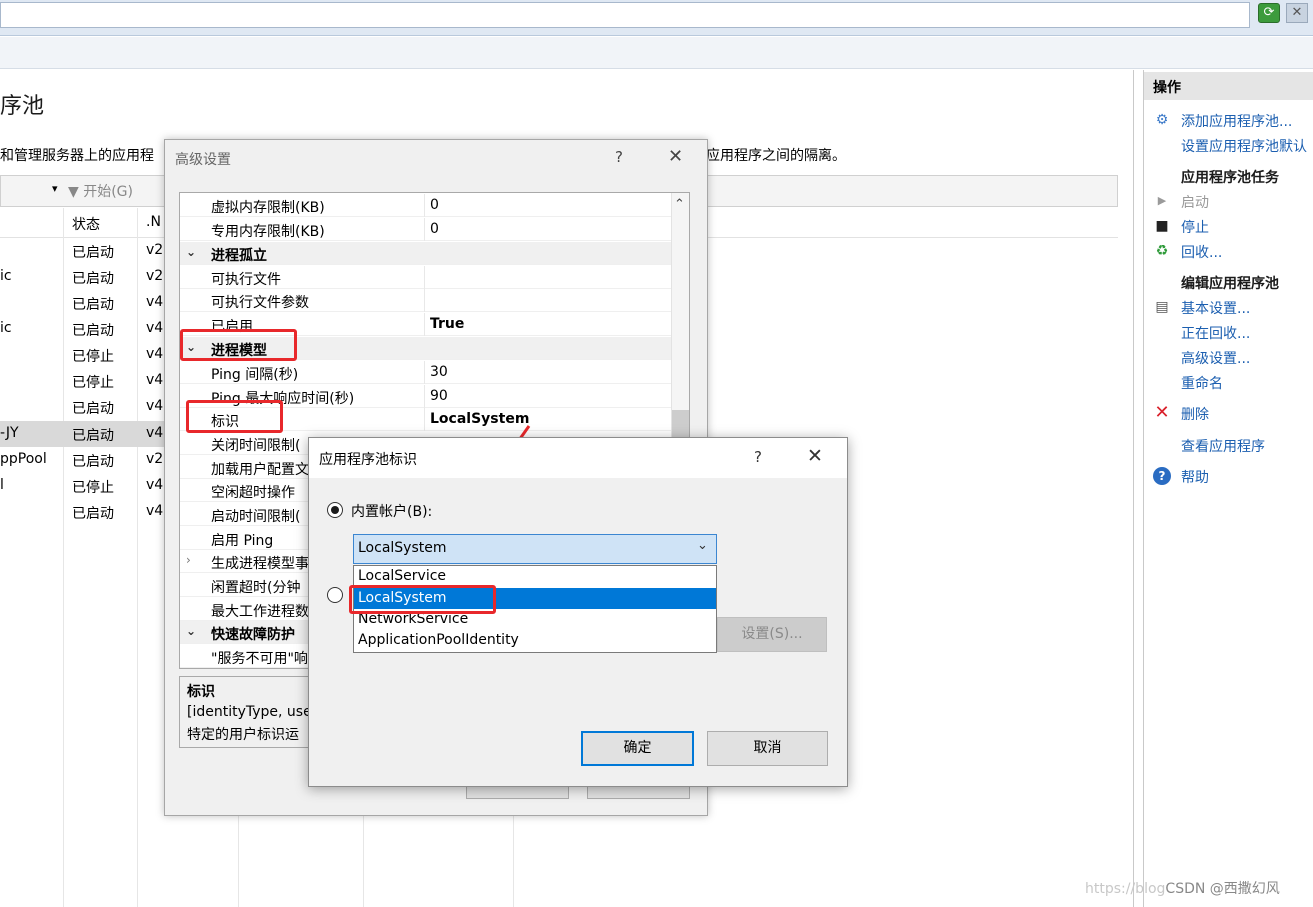  What do you see at coordinates (1202, 383) in the screenshot?
I see `rename-link: 重命名` at bounding box center [1202, 383].